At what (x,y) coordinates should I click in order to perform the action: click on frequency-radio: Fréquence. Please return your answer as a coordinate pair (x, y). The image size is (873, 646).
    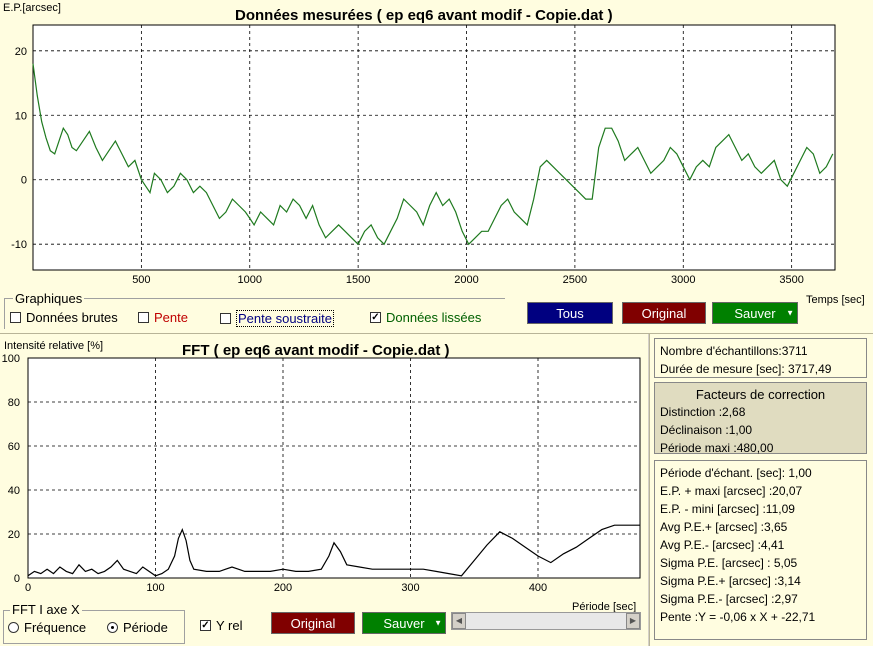
    Looking at the image, I should click on (47, 627).